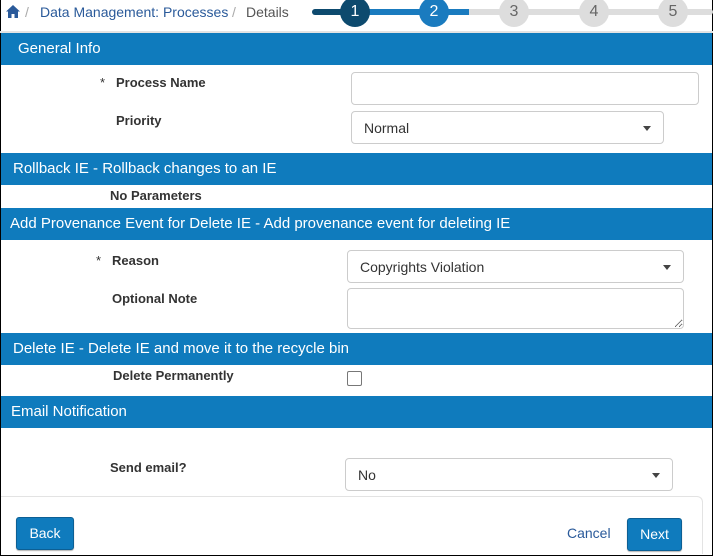 The width and height of the screenshot is (713, 556). Describe the element at coordinates (354, 378) in the screenshot. I see `delete-permanently-checkbox` at that location.